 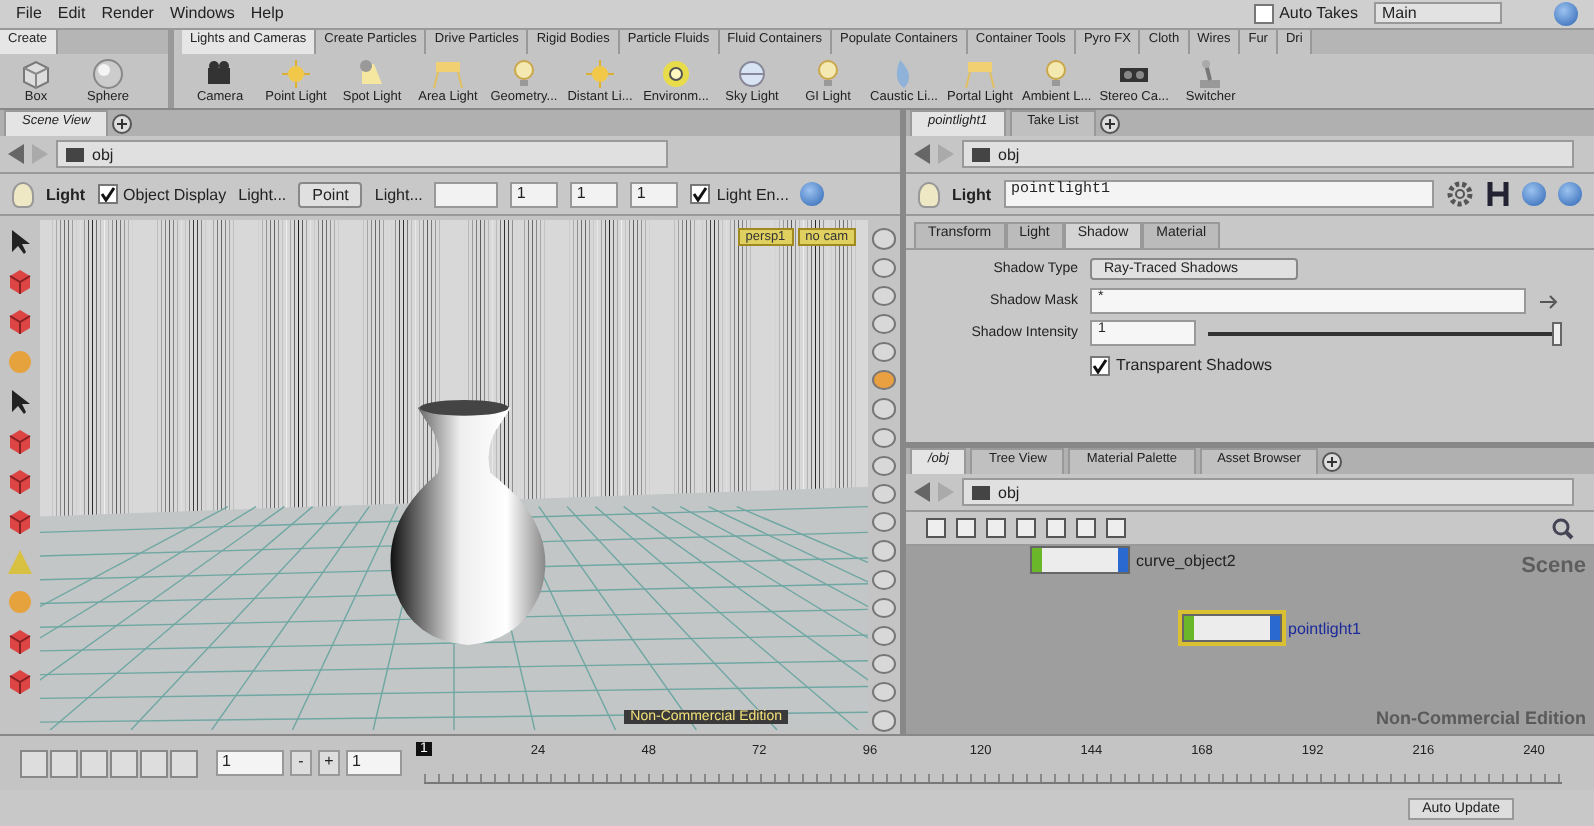 What do you see at coordinates (127, 13) in the screenshot?
I see `menu-item: Render` at bounding box center [127, 13].